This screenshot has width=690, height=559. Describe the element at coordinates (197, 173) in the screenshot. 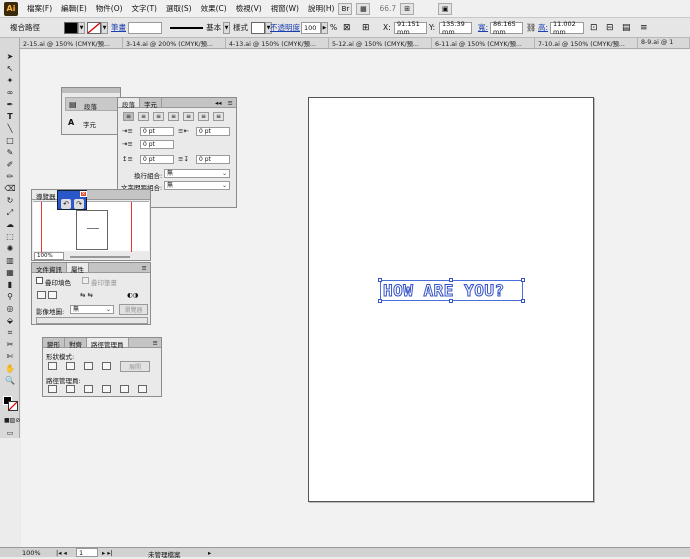

I see `line-break-rules-dropdown: 無 ⌄` at that location.